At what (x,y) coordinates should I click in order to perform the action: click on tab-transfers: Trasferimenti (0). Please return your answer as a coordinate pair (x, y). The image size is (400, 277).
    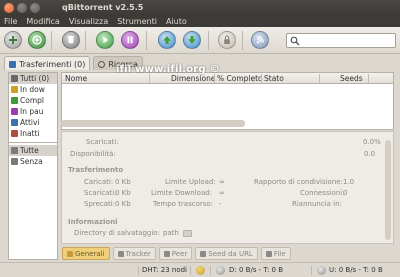
    Looking at the image, I should click on (47, 63).